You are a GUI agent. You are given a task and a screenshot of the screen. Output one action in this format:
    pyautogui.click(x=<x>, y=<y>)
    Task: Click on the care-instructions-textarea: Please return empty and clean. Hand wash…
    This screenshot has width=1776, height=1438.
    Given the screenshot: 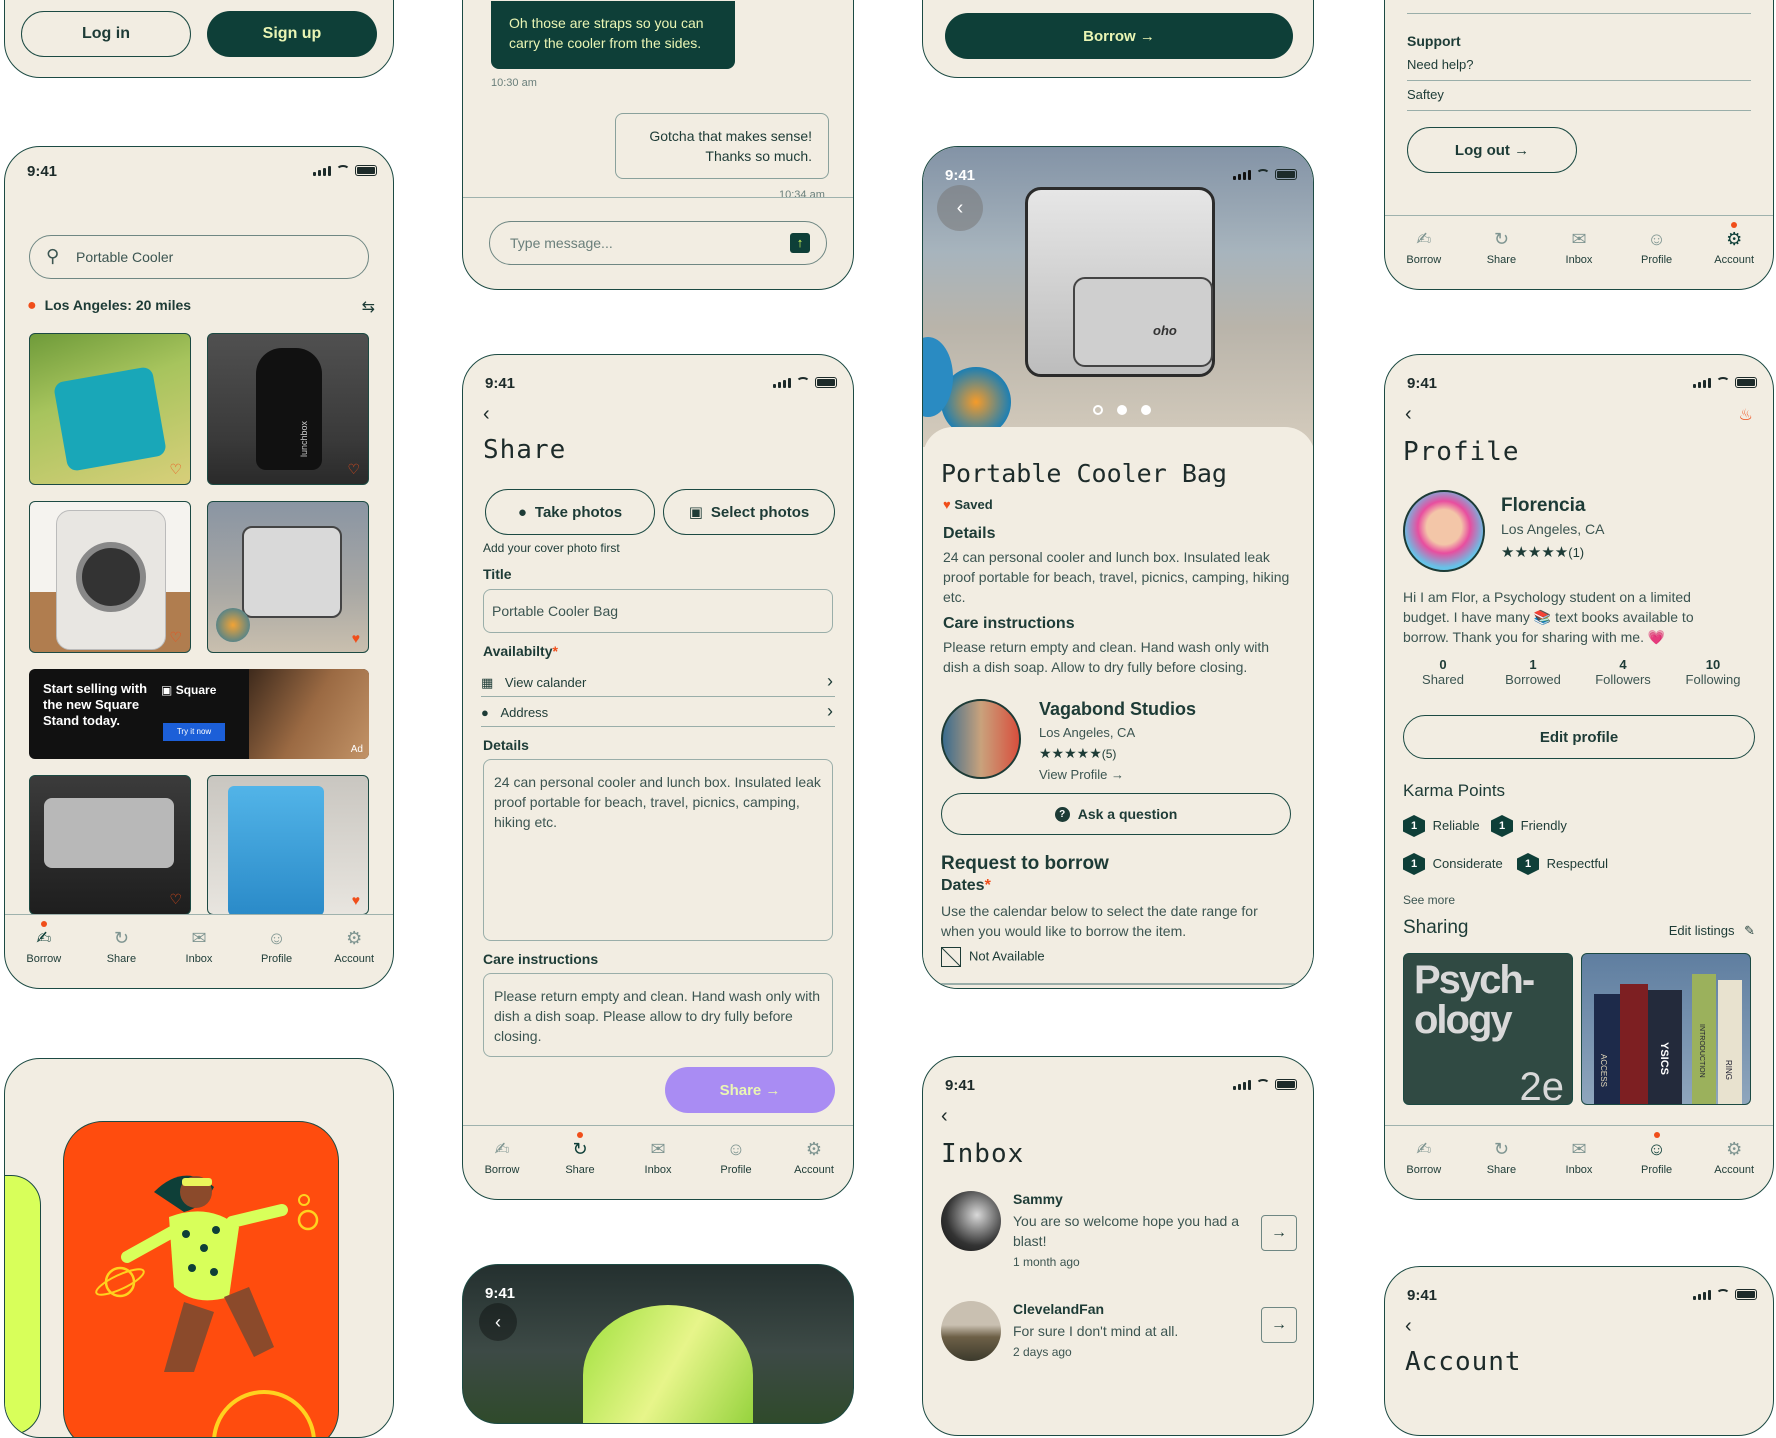 What is the action you would take?
    pyautogui.click(x=658, y=1015)
    